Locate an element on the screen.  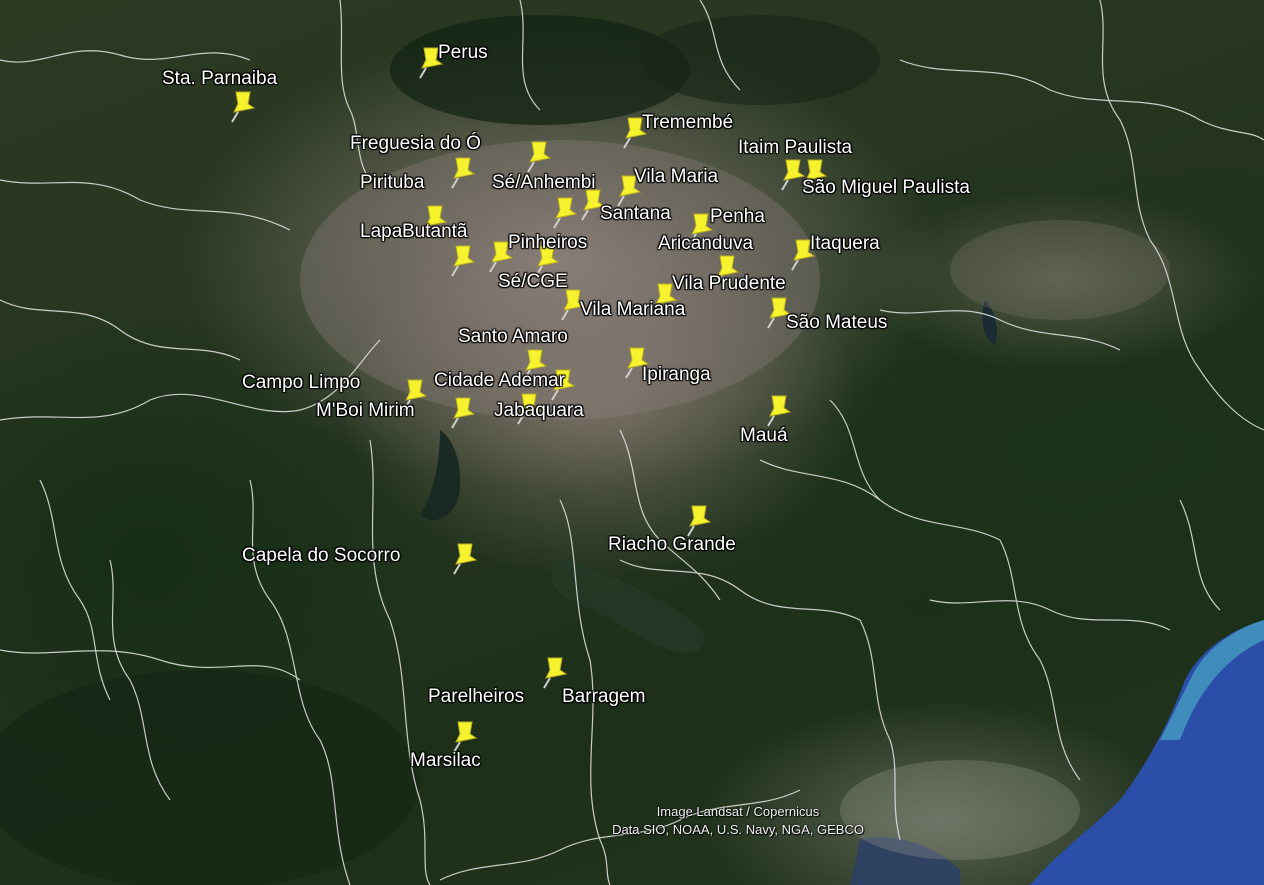
place-label-mboi-mirim: M'Boi Mirim is located at coordinates (365, 411).